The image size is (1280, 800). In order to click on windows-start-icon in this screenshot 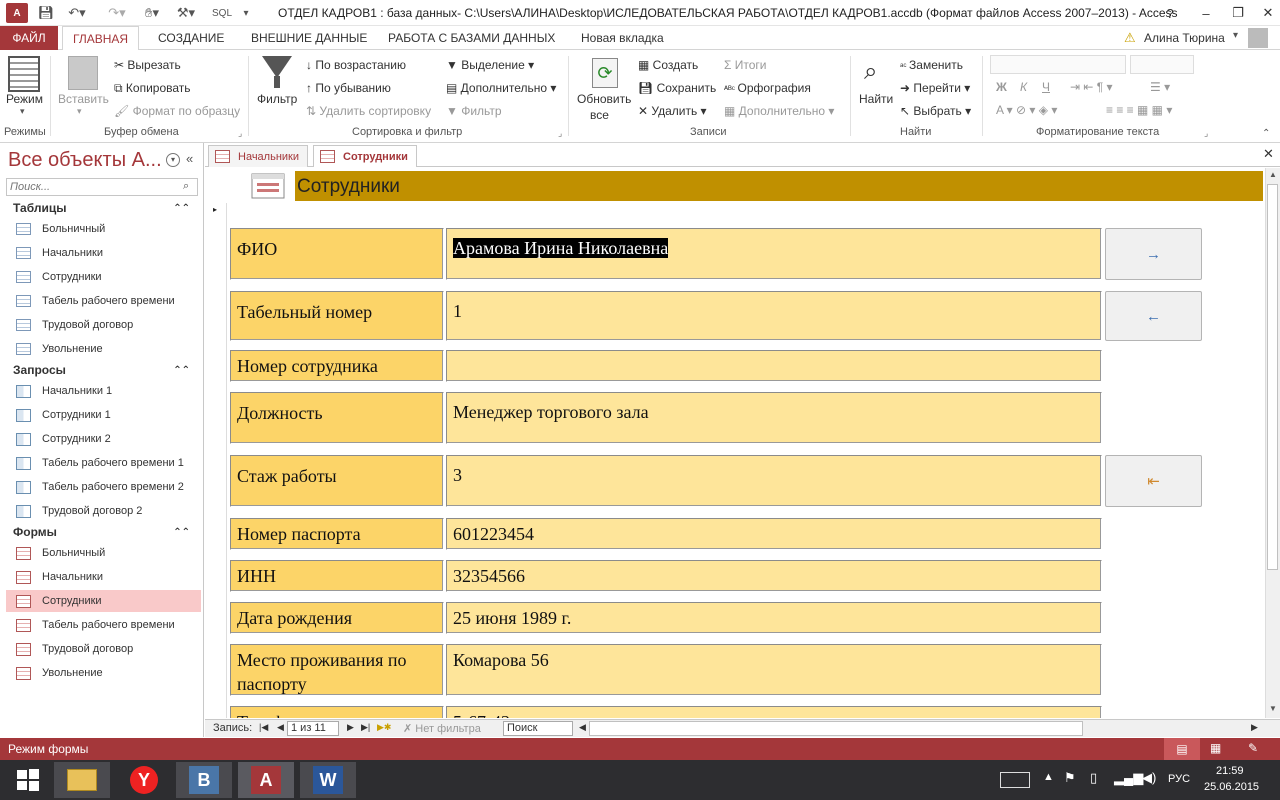, I will do `click(28, 780)`.